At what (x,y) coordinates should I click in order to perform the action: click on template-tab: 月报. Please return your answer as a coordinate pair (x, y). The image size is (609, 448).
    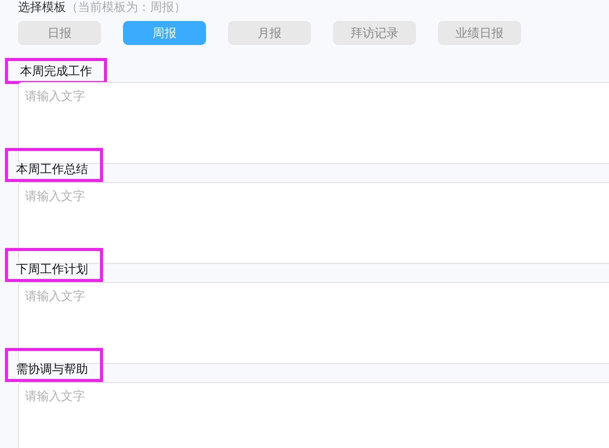
    Looking at the image, I should click on (269, 33).